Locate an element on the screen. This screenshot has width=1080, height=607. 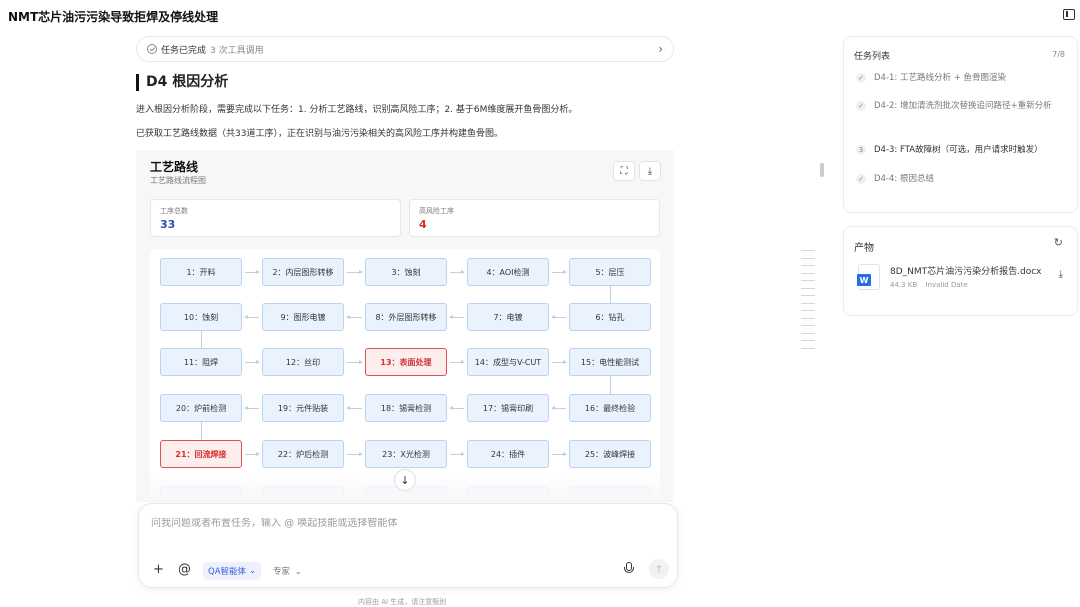
task-progress: 7/8 is located at coordinates (1058, 54).